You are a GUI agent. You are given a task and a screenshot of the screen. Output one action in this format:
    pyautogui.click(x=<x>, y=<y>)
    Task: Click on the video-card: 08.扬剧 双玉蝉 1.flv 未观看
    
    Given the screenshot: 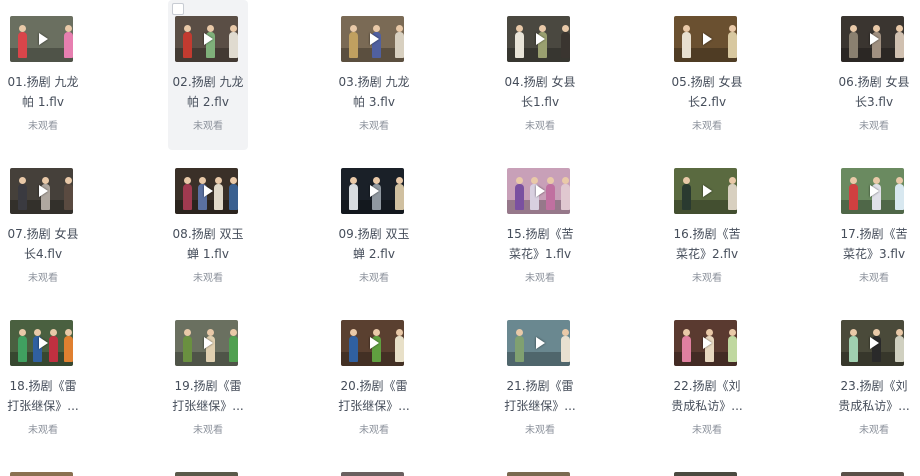 What is the action you would take?
    pyautogui.click(x=208, y=227)
    